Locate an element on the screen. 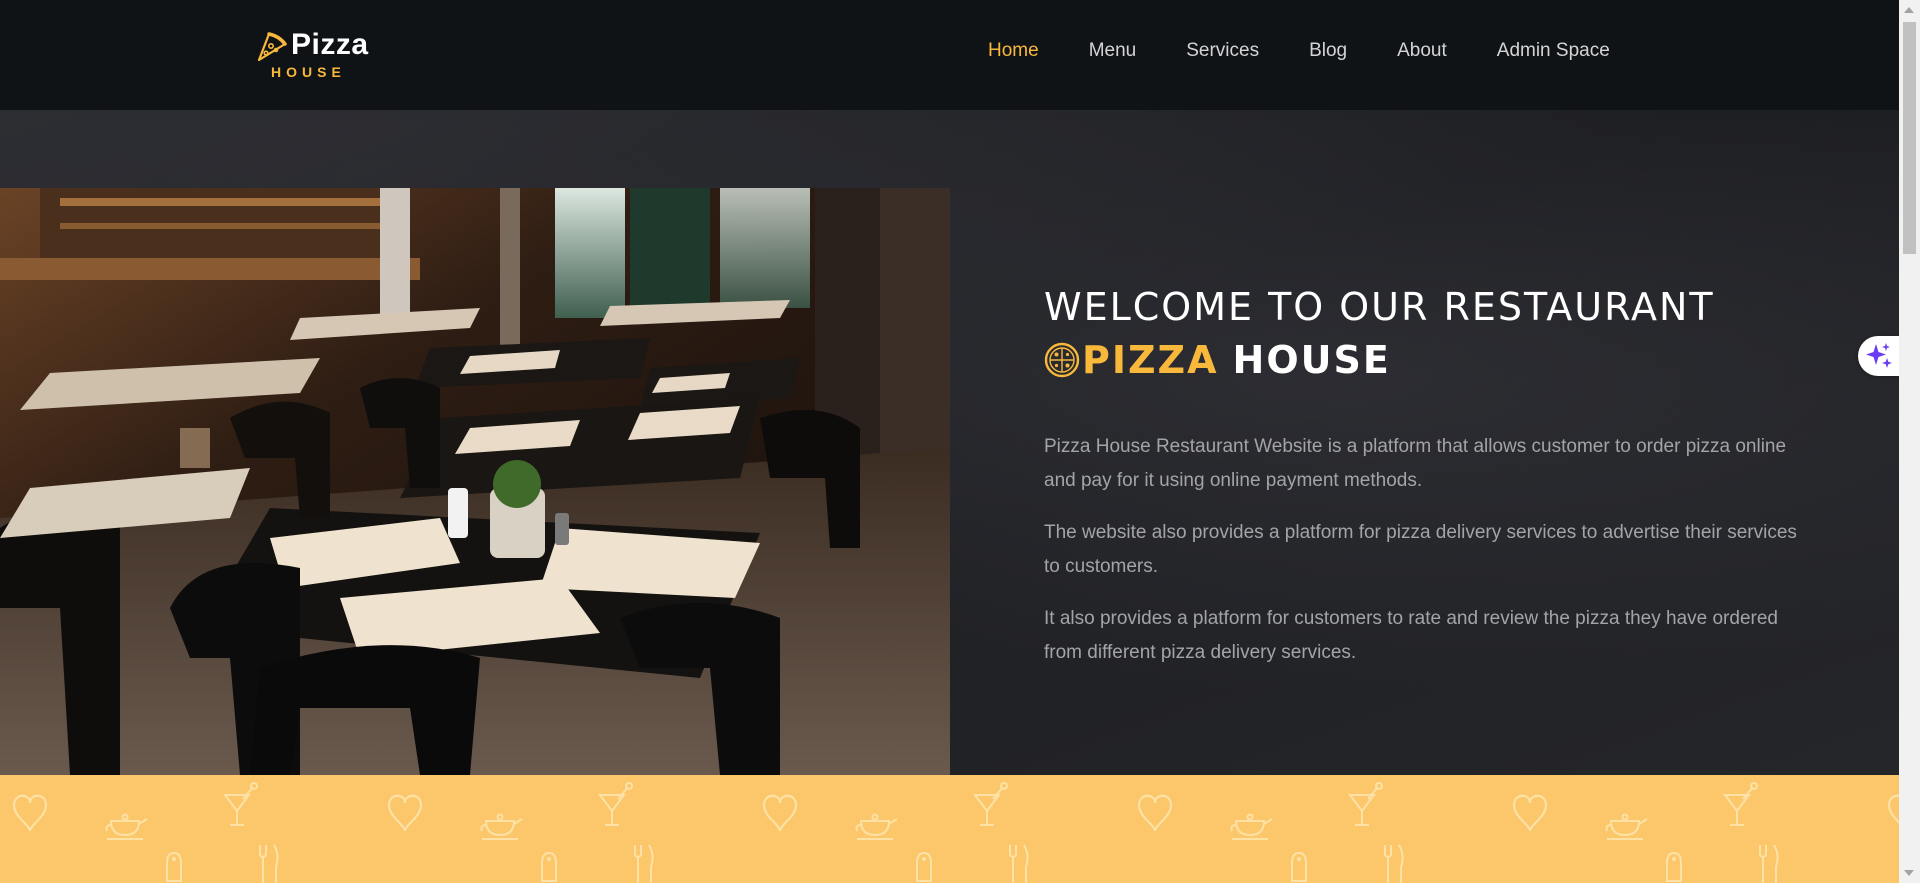  hero-title: WELCOME TO OUR RESTAURANT PIZZA HOUSE is located at coordinates (1434, 334).